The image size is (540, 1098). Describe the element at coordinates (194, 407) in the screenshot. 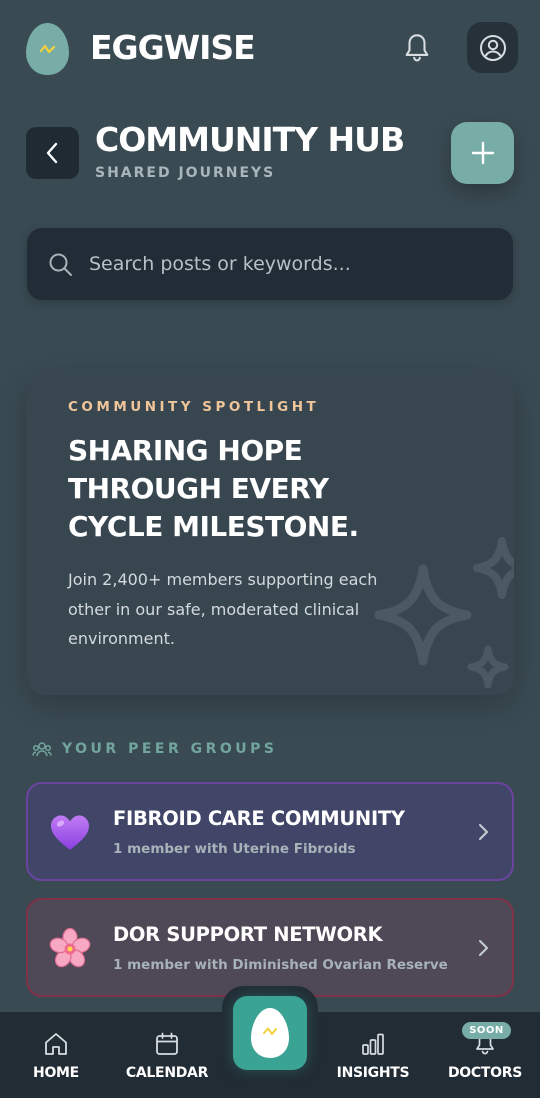

I see `spotlight-label: COMMUNITY SPOTLIGHT` at that location.